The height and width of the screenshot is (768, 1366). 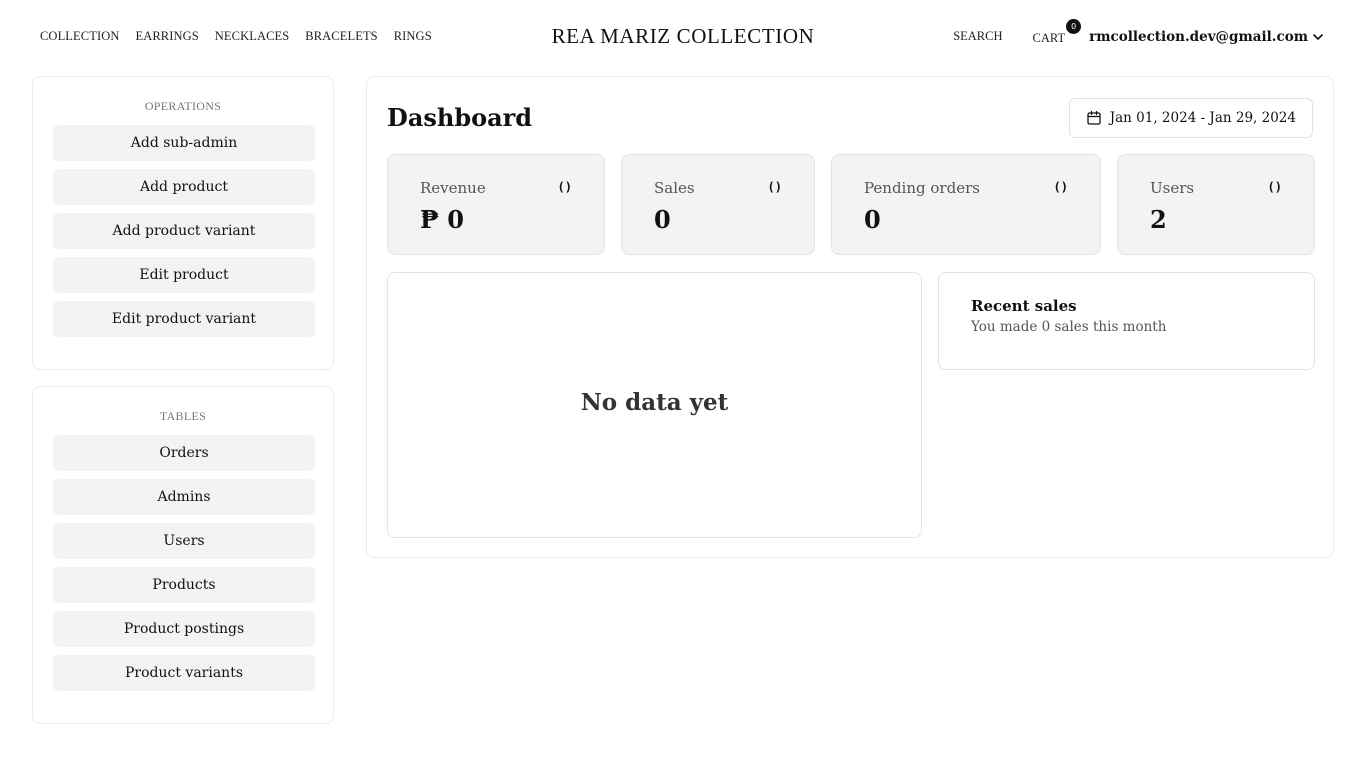 What do you see at coordinates (1172, 188) in the screenshot?
I see `stat-label: Users` at bounding box center [1172, 188].